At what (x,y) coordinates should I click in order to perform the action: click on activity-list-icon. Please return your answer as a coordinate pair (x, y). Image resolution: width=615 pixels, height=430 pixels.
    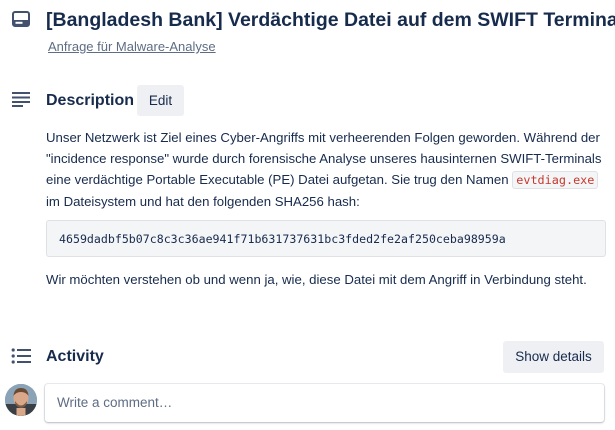
    Looking at the image, I should click on (21, 356).